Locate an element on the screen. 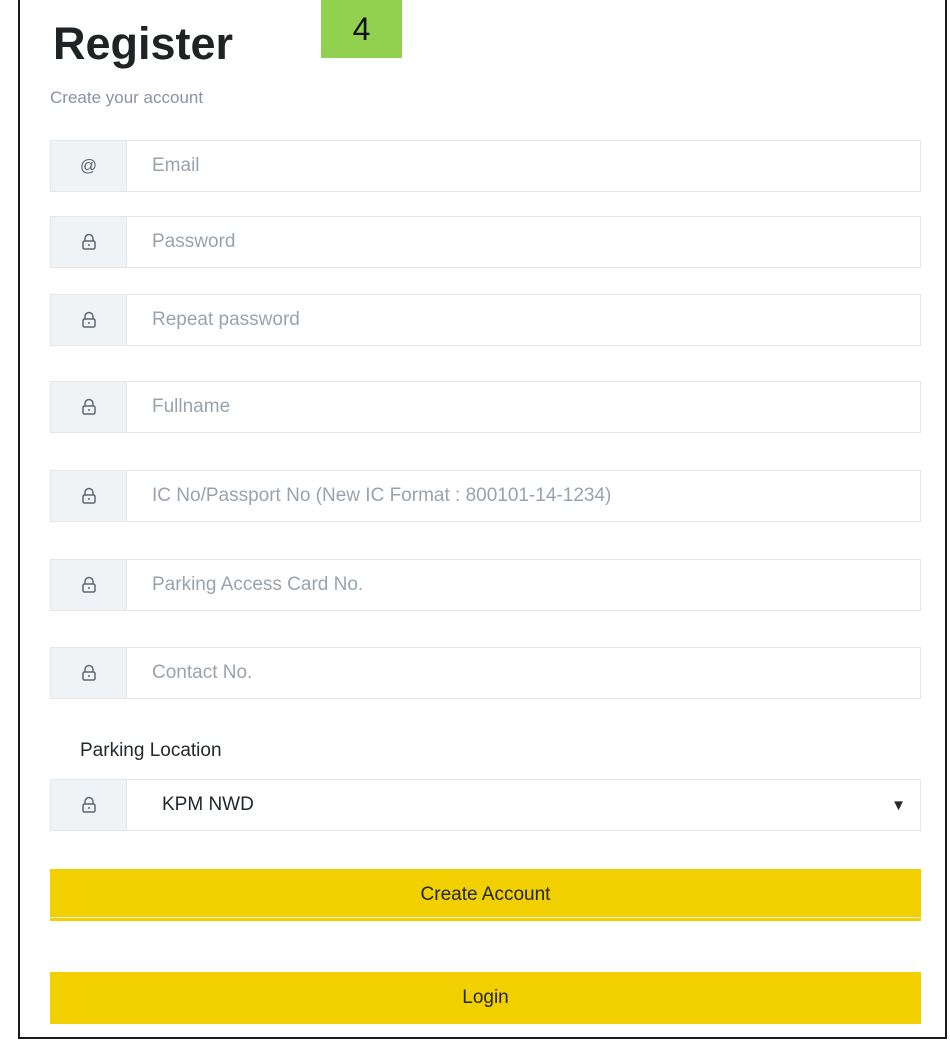 This screenshot has height=1040, width=950. at-icon-glyph: @ is located at coordinates (88, 165).